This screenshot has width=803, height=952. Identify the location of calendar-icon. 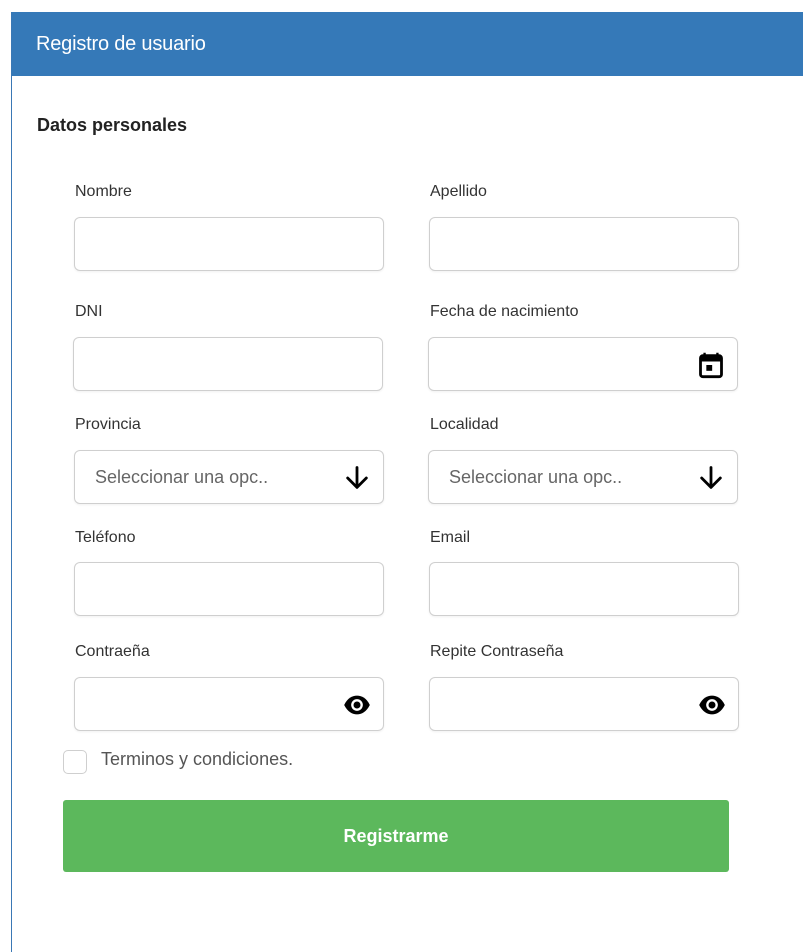
(711, 365).